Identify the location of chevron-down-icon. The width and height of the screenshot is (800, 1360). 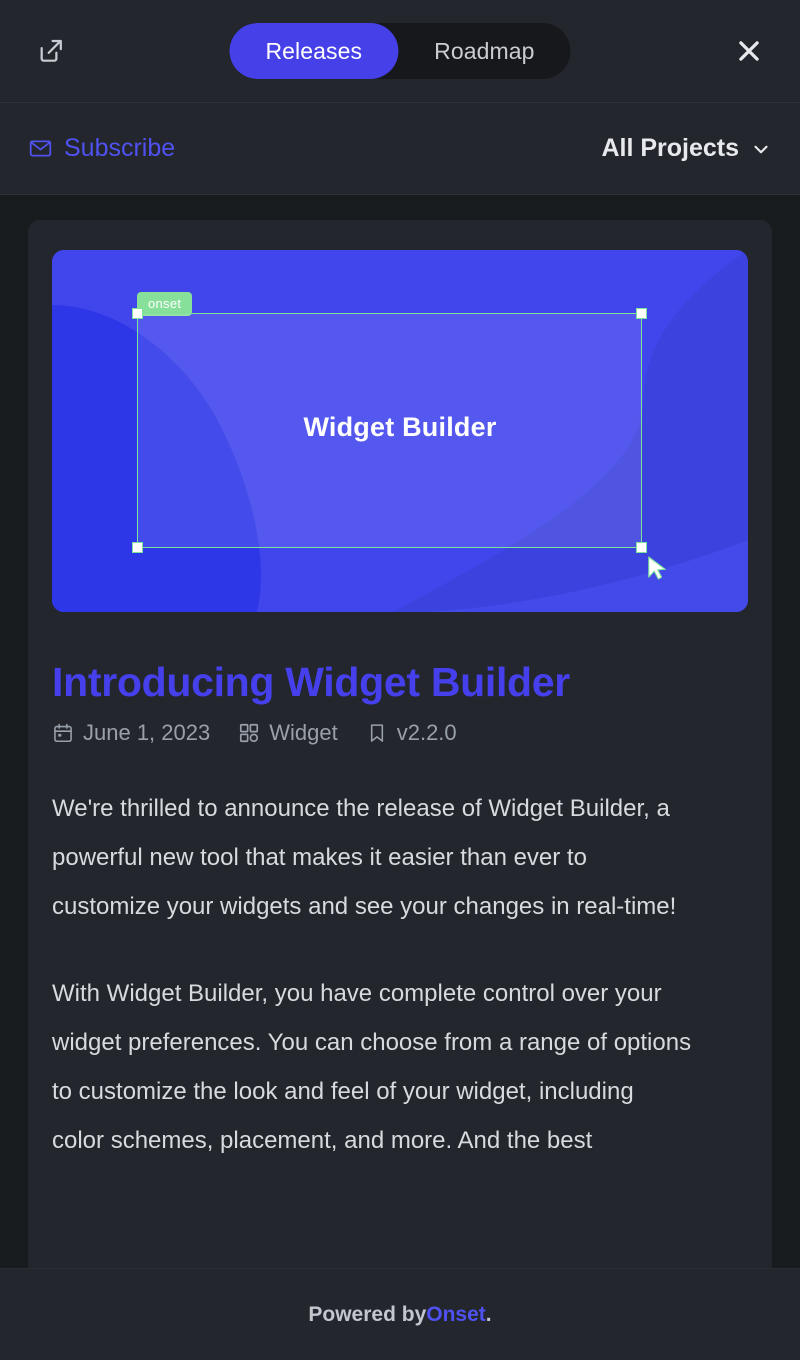
(761, 149).